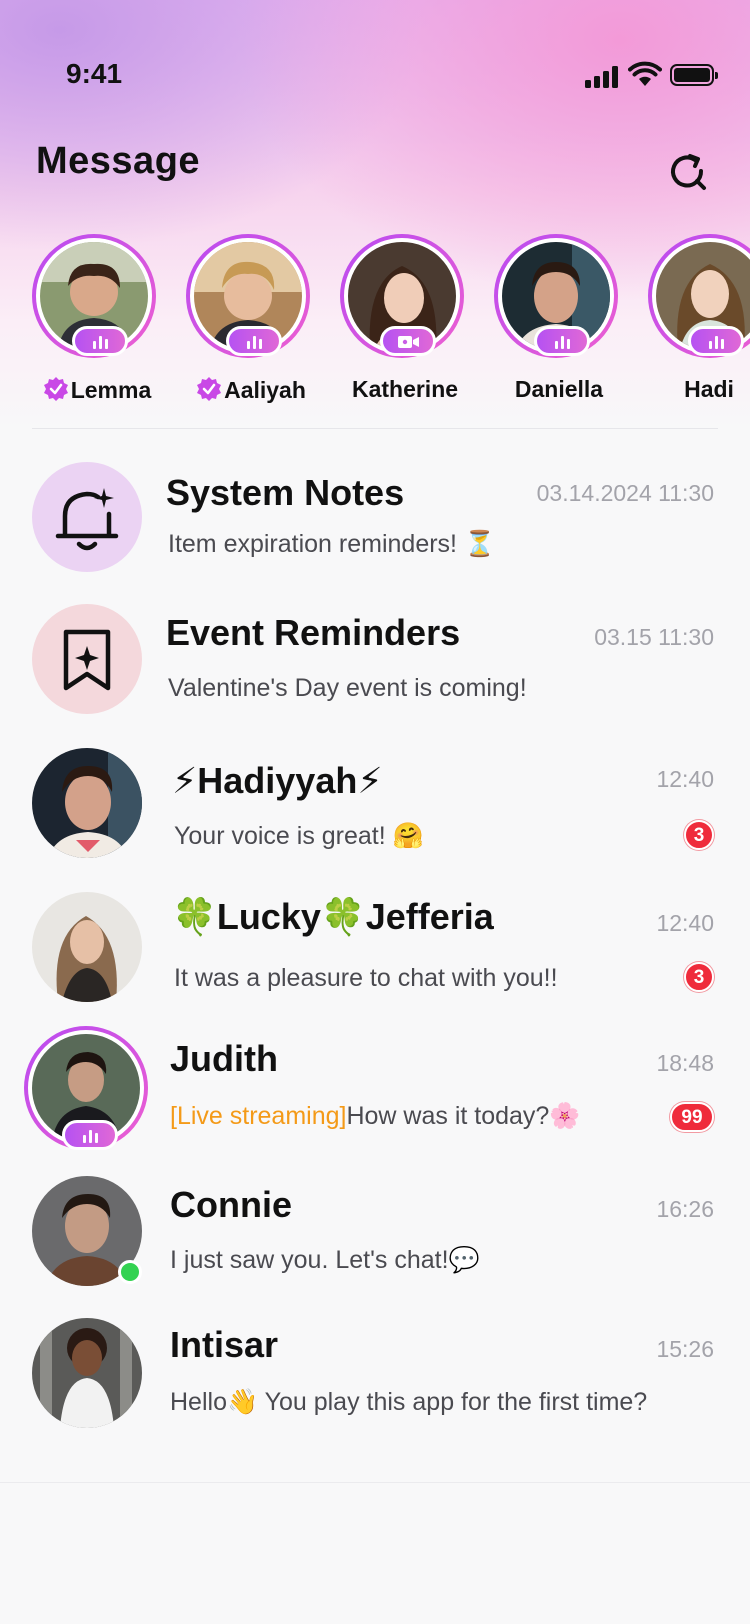 The image size is (750, 1624). I want to click on chat-time: 15:26, so click(685, 1349).